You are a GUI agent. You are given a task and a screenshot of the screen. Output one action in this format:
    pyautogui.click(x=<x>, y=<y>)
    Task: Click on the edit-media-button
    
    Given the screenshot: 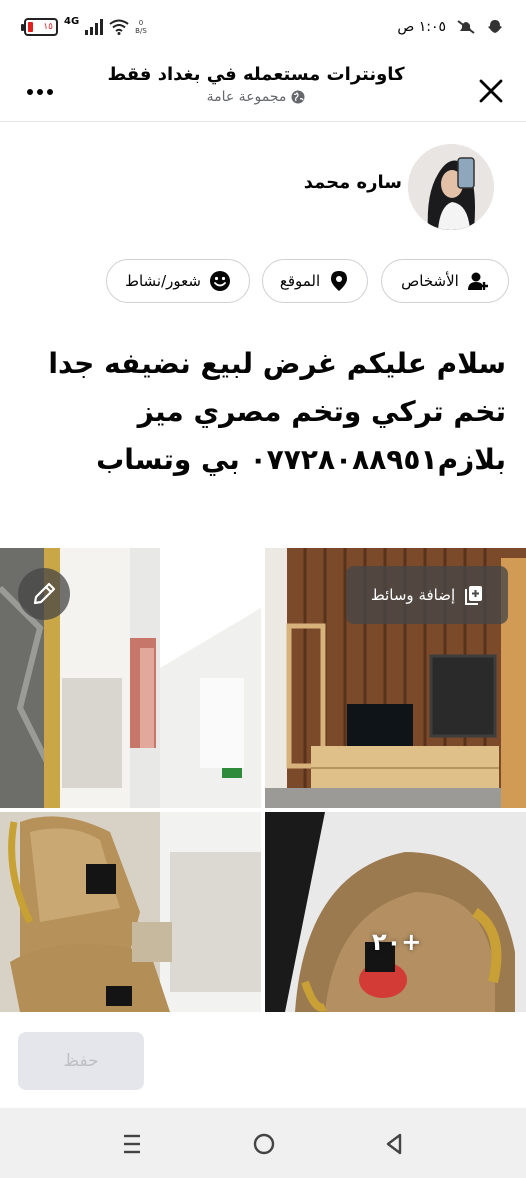 What is the action you would take?
    pyautogui.click(x=44, y=594)
    